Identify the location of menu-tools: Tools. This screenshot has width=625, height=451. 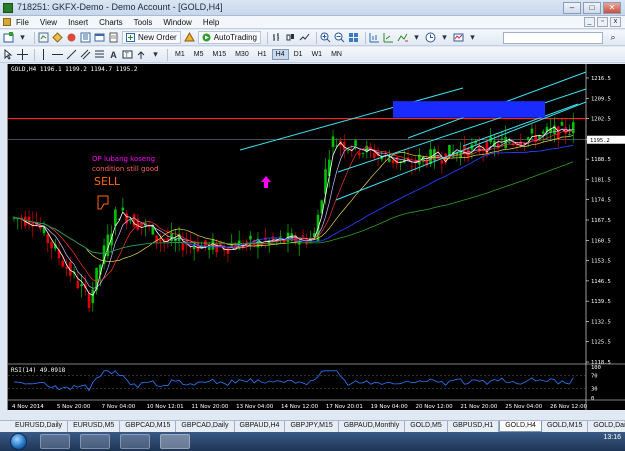
(143, 22).